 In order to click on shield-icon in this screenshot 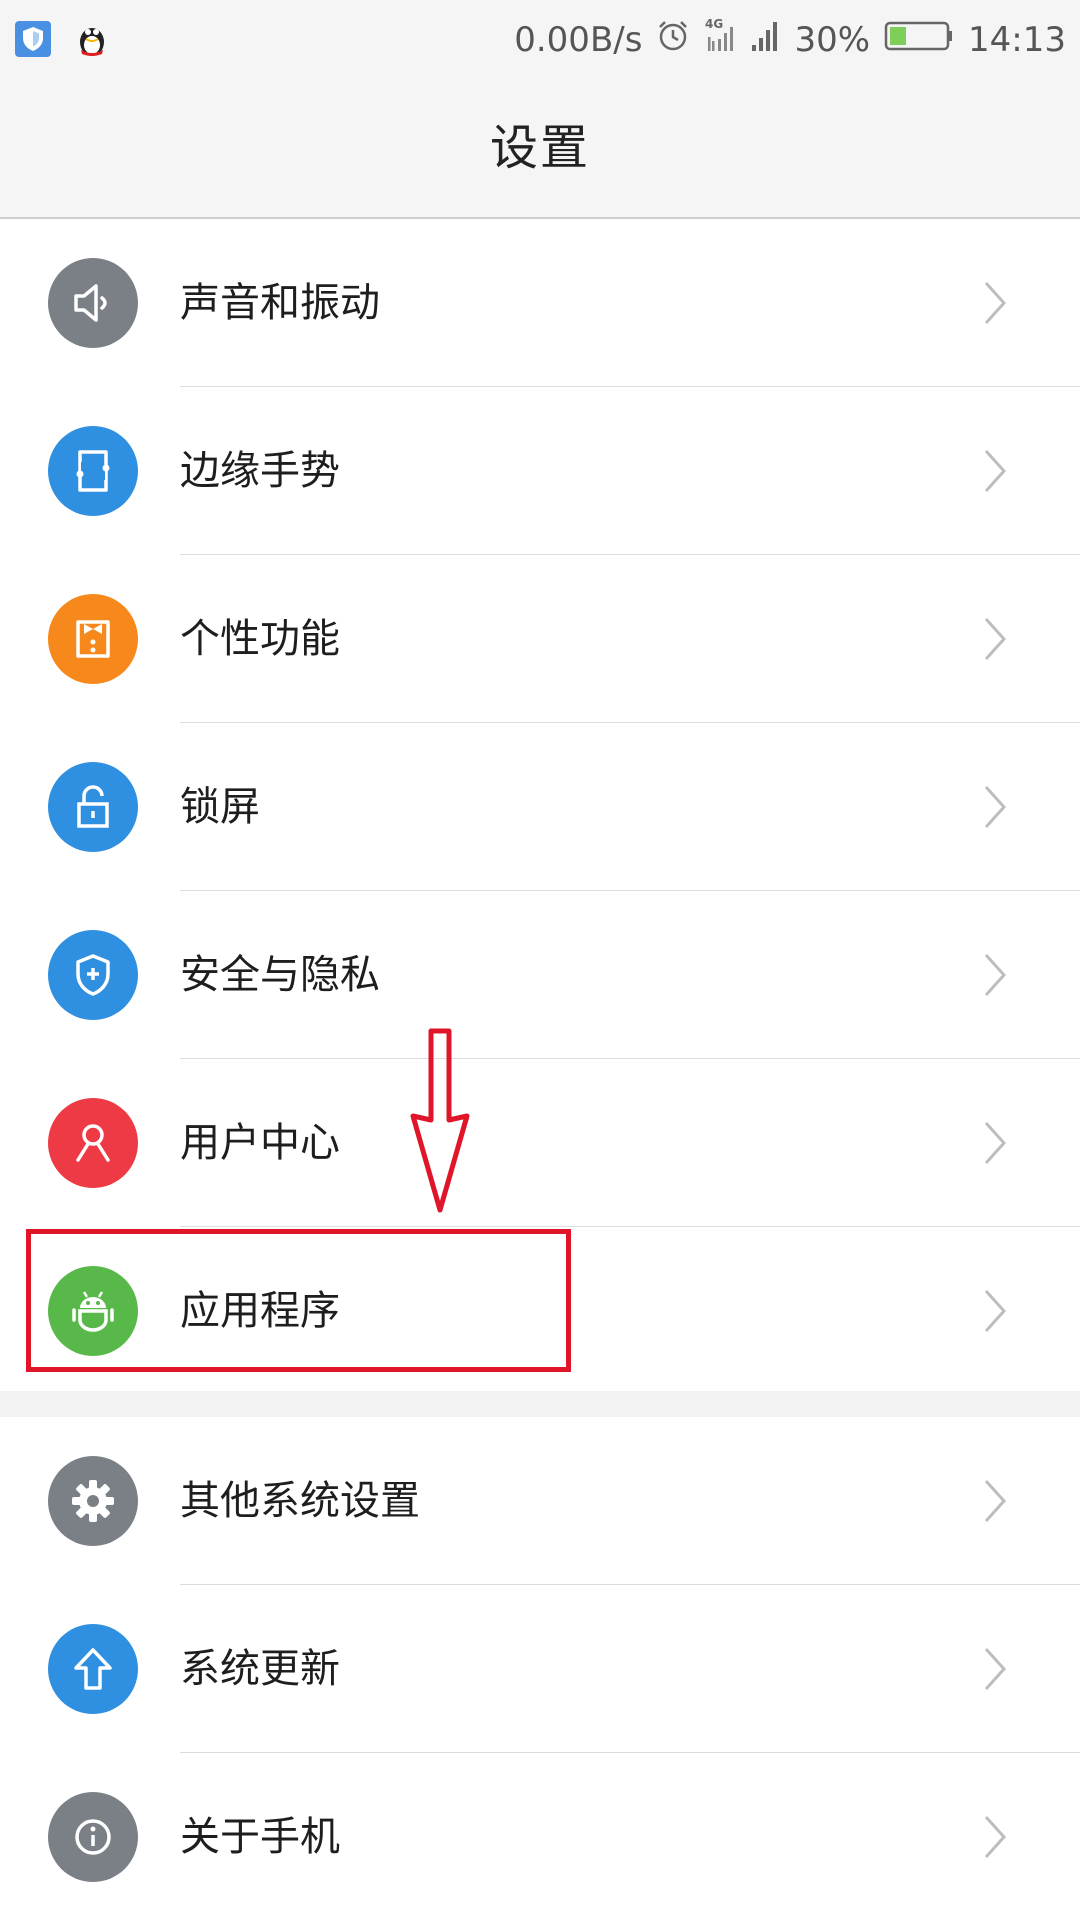, I will do `click(93, 975)`.